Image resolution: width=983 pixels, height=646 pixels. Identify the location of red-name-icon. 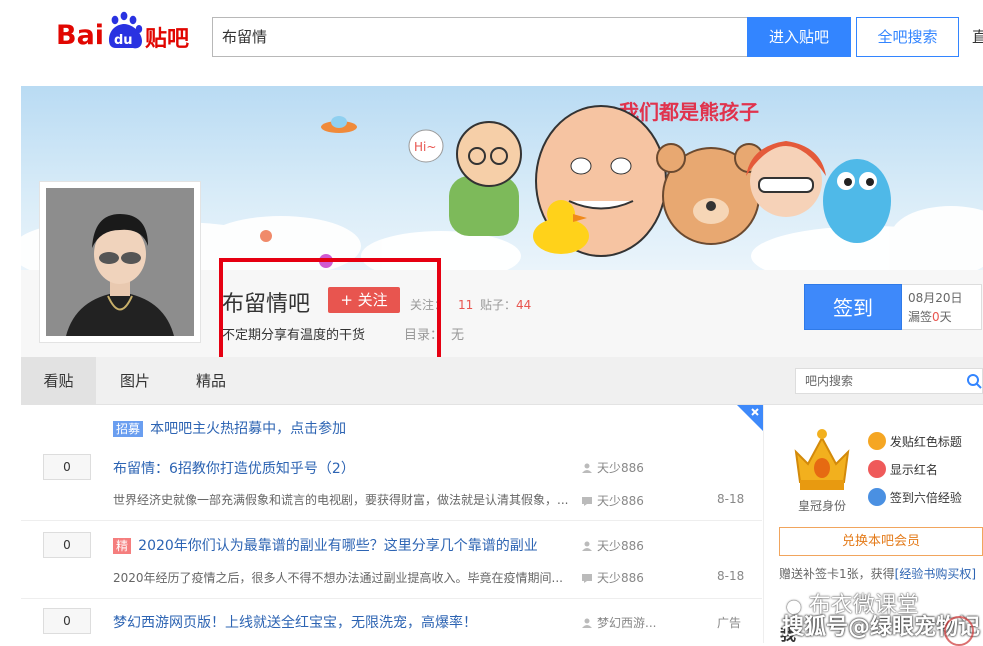
(877, 469).